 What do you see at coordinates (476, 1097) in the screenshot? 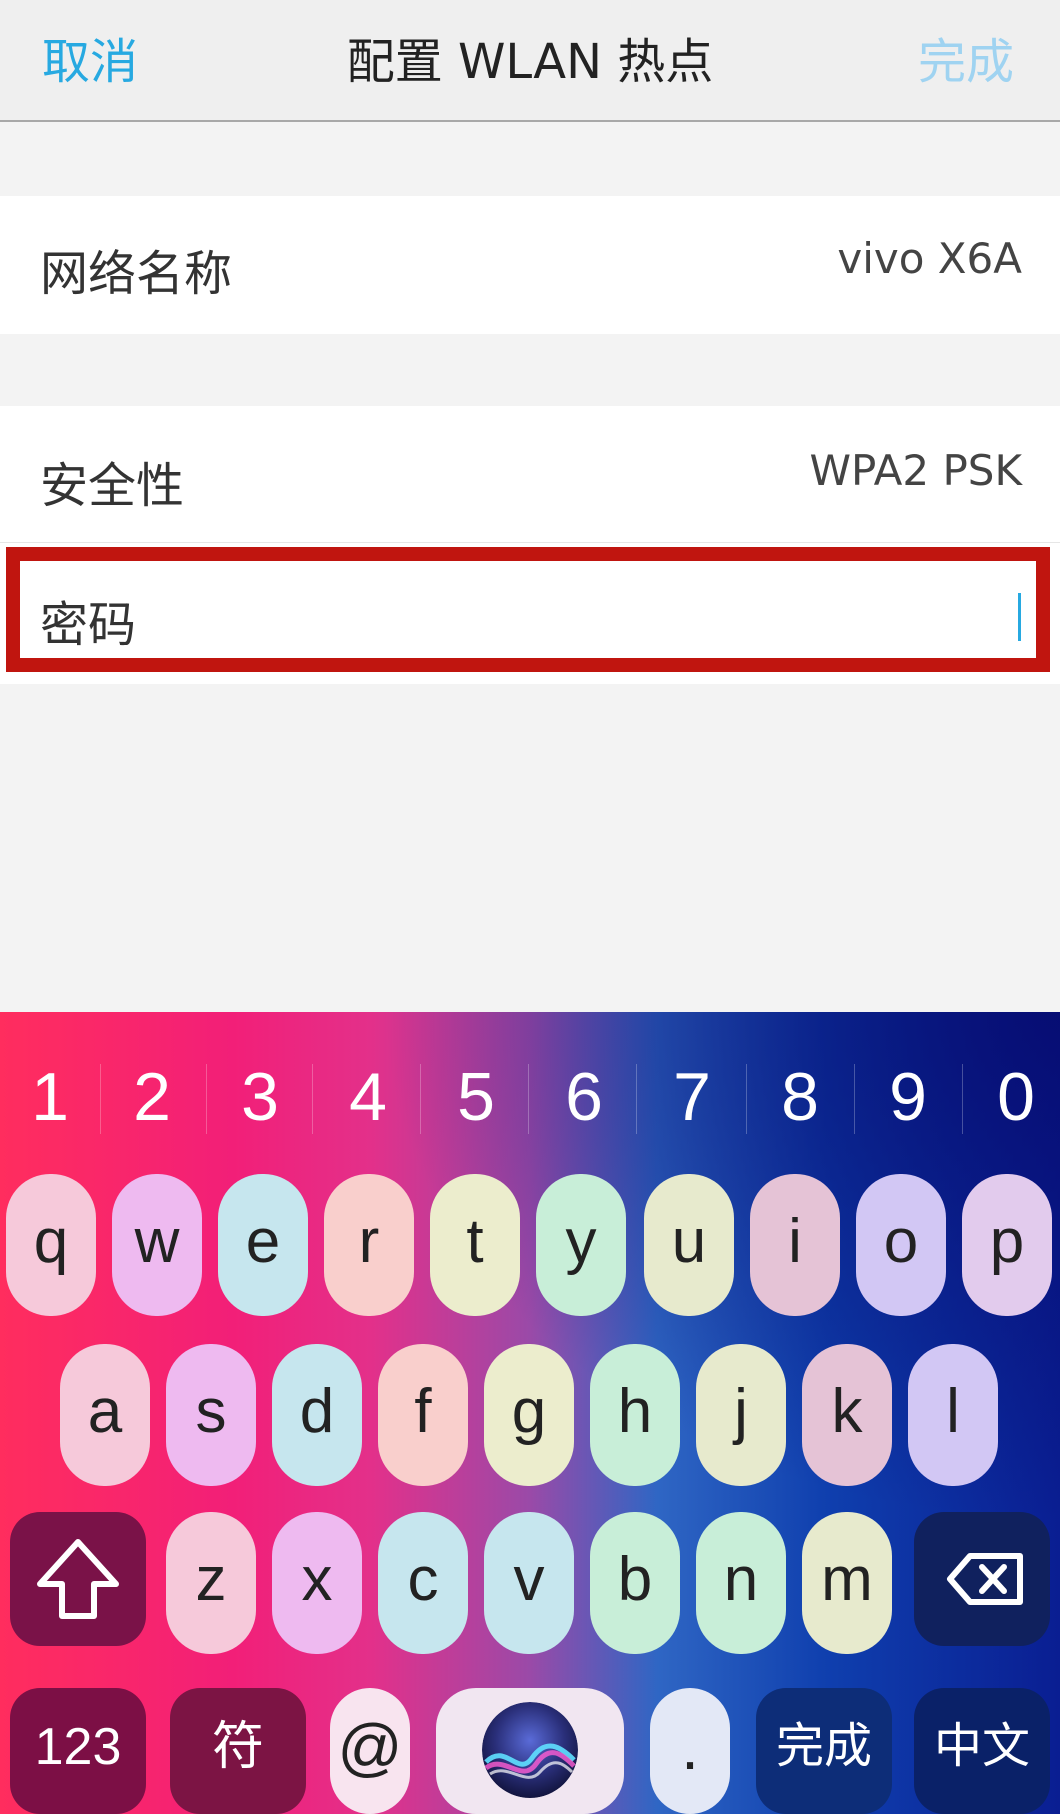
I see `key-5: 5` at bounding box center [476, 1097].